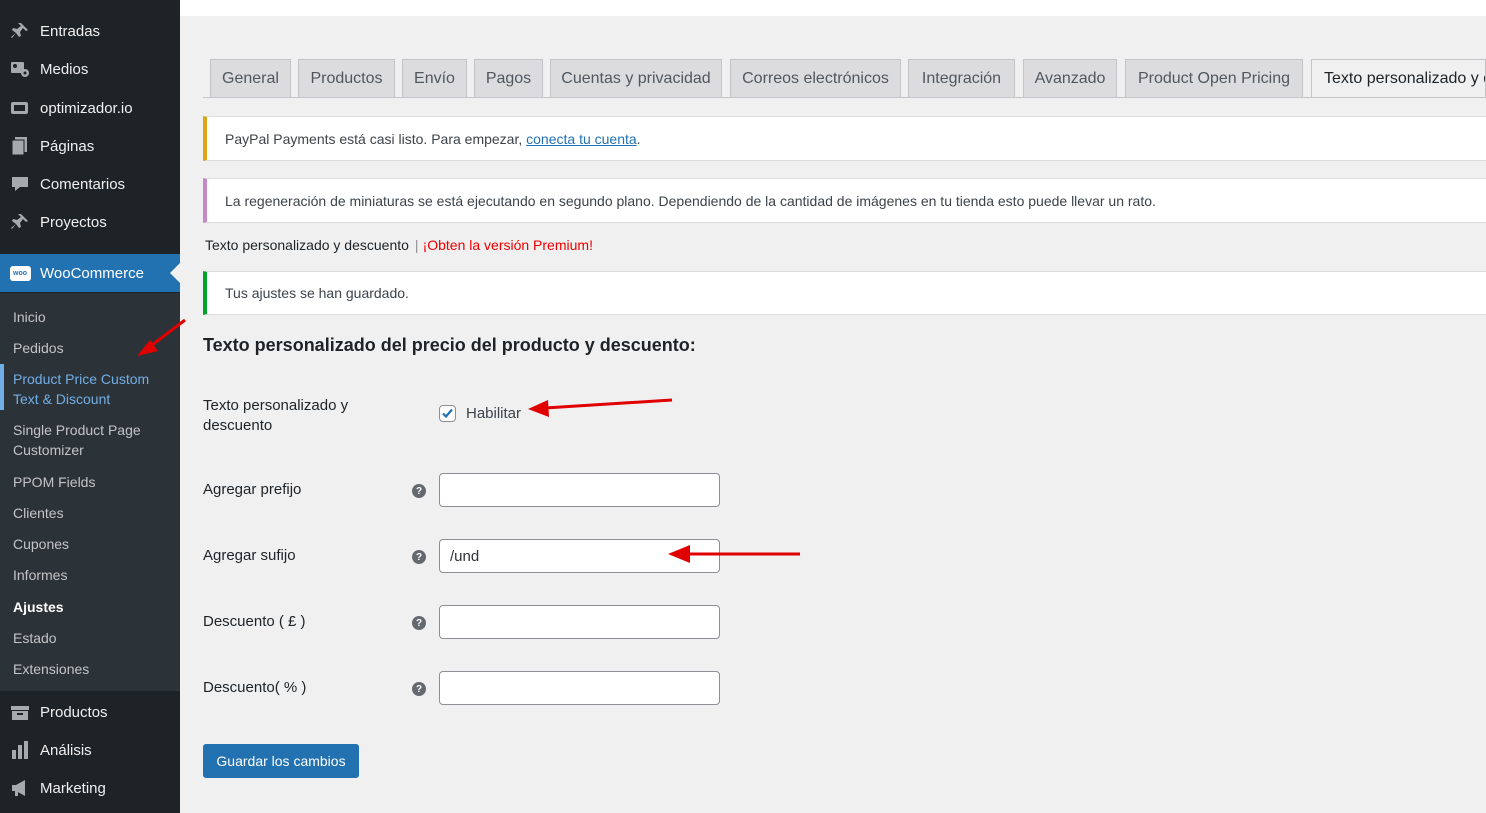 This screenshot has width=1486, height=813. I want to click on submenu-item-clientes: Clientes, so click(93, 513).